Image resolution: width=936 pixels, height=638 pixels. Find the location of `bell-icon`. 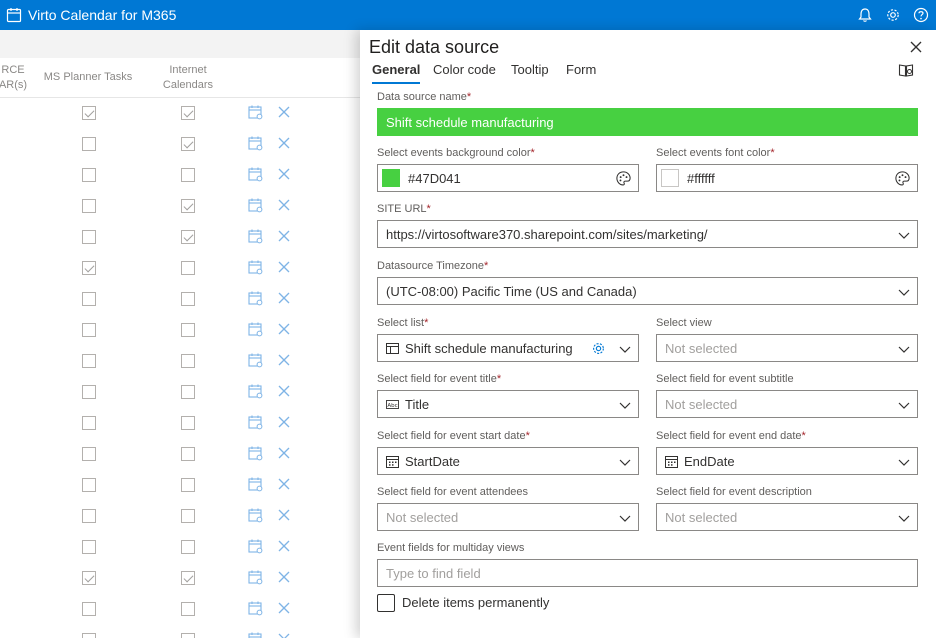

bell-icon is located at coordinates (865, 15).